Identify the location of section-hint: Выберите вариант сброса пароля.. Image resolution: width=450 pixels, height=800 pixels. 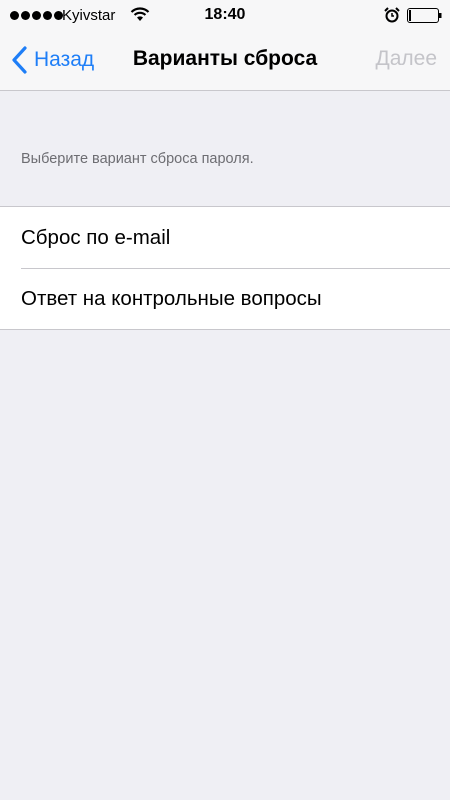
(137, 159).